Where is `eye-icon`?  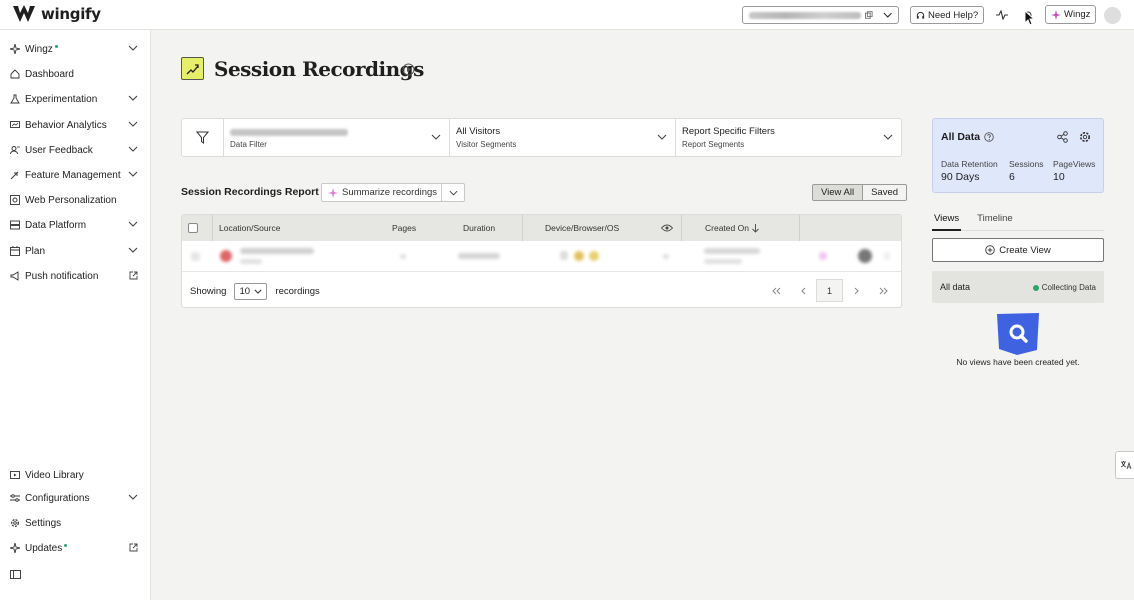
eye-icon is located at coordinates (667, 228).